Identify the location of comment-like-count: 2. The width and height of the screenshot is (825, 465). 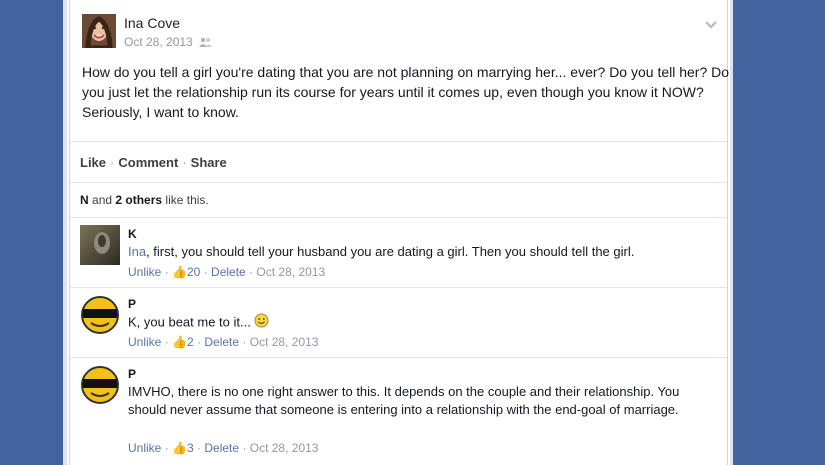
(190, 342).